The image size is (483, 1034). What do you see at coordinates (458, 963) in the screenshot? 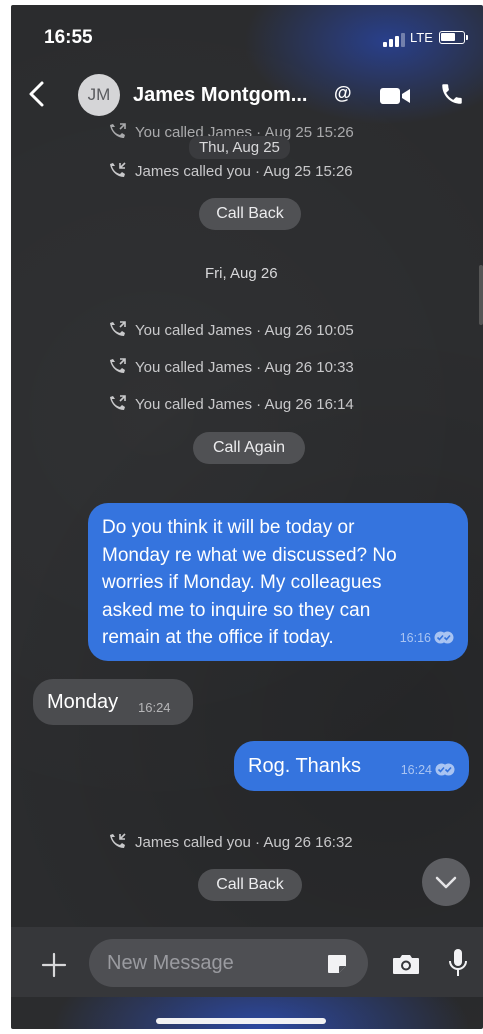
I see `microphone-icon` at bounding box center [458, 963].